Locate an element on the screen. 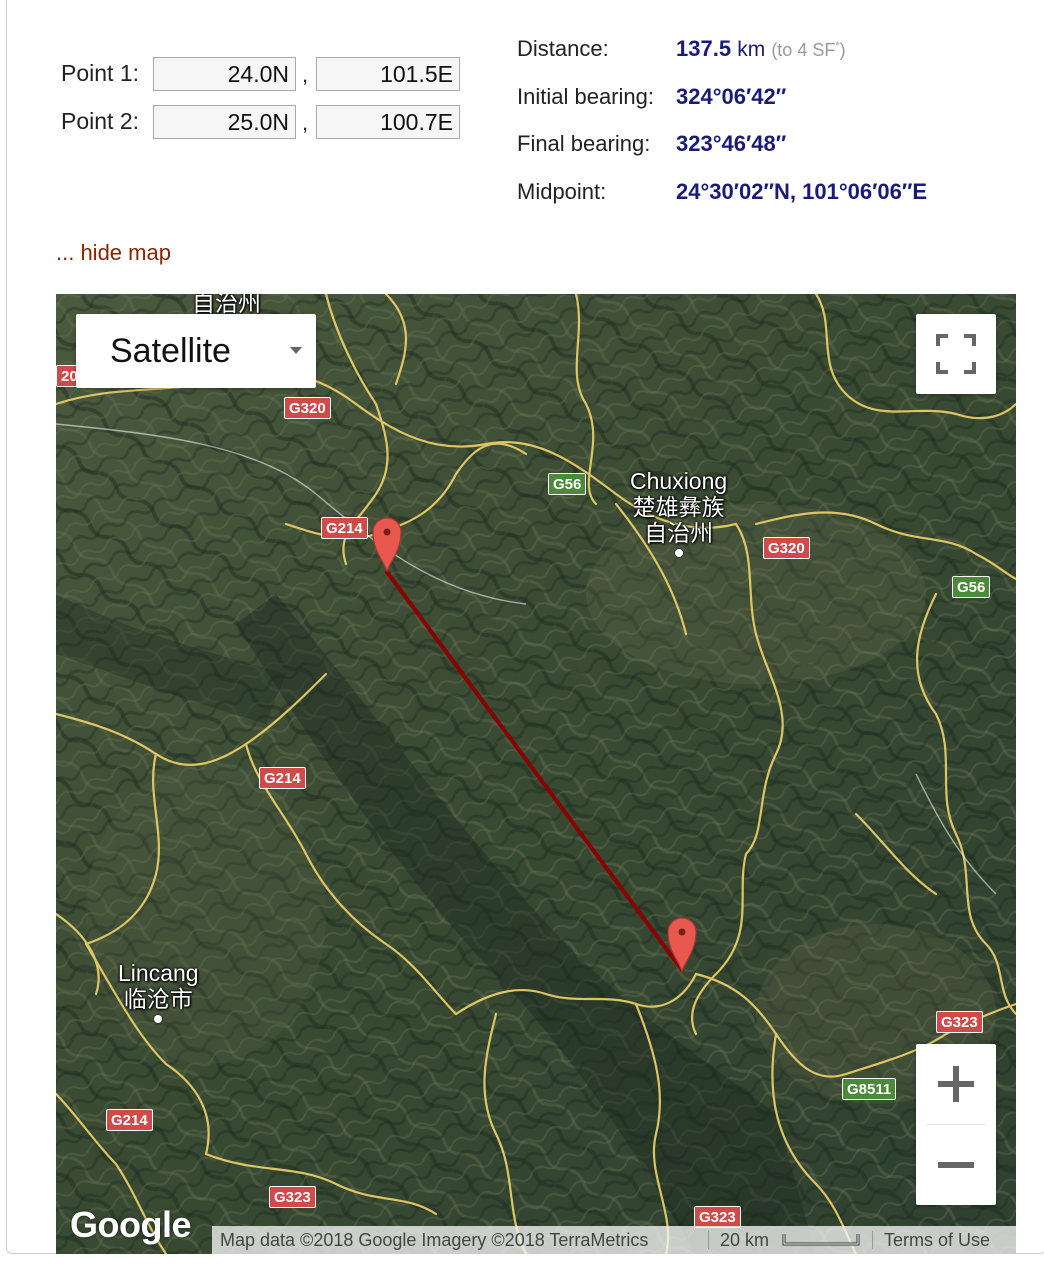  plus-icon is located at coordinates (956, 1084).